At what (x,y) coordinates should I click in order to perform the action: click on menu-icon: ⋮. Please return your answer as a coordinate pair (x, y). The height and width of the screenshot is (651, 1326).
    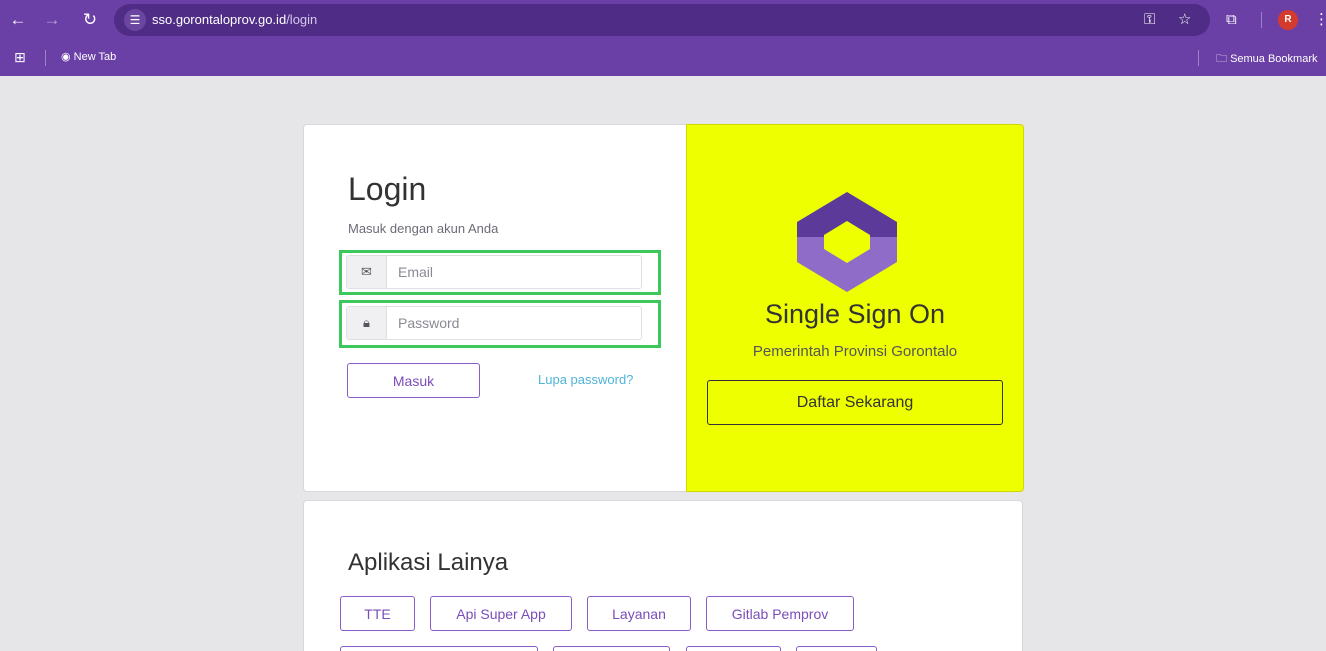
    Looking at the image, I should click on (1320, 20).